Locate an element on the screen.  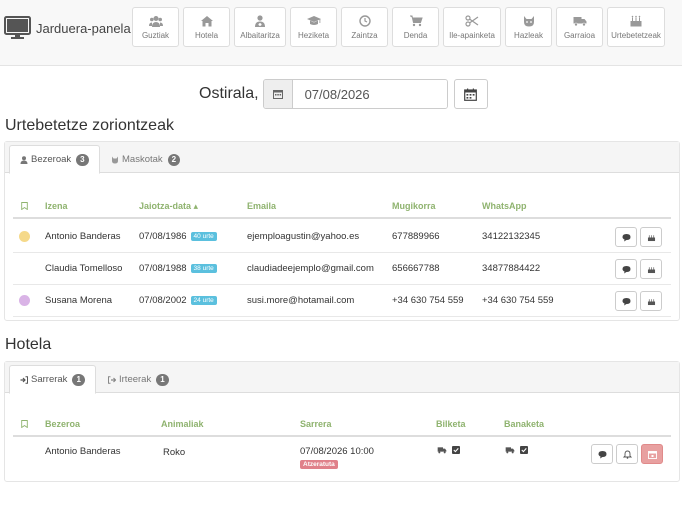
home-icon is located at coordinates (206, 20).